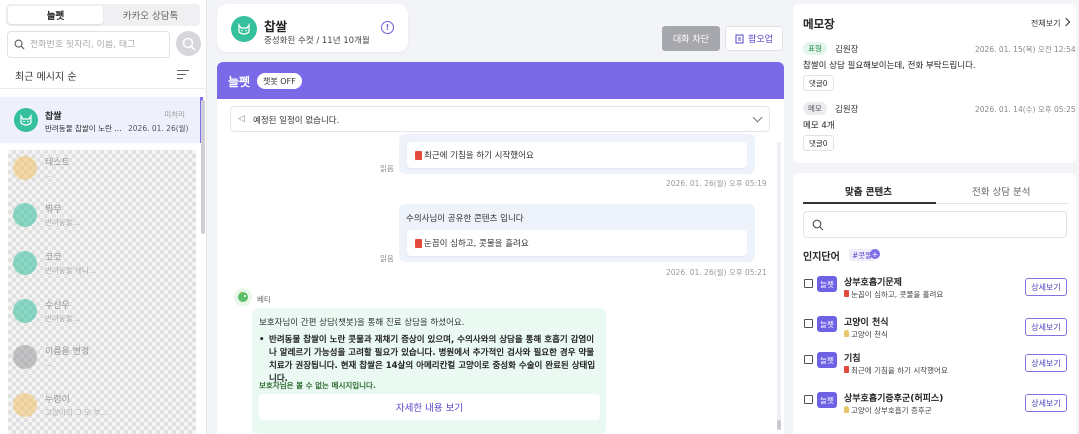  What do you see at coordinates (889, 66) in the screenshot?
I see `memo-body: 찹쌀이 상담 필요해보이는데, 전화 부탁드립니다.` at bounding box center [889, 66].